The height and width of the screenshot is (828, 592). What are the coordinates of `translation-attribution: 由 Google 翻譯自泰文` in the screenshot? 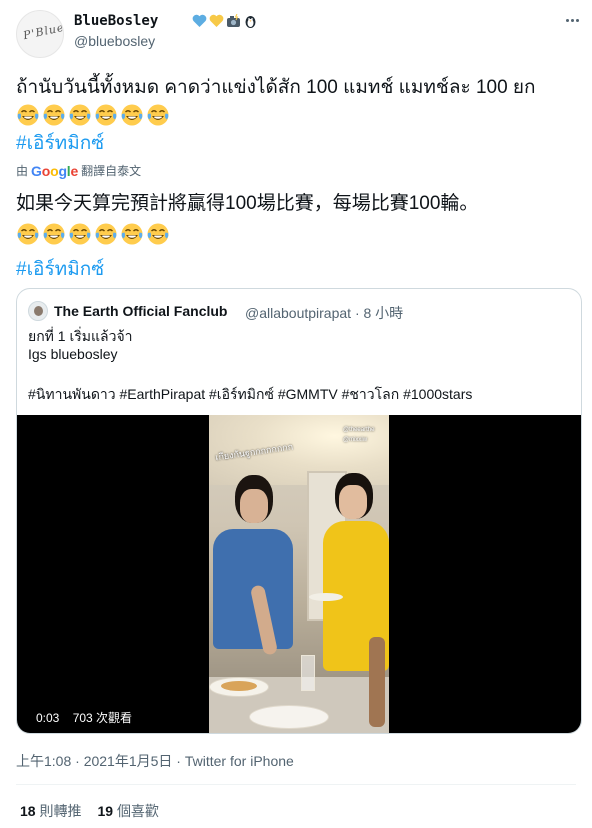 It's located at (78, 170).